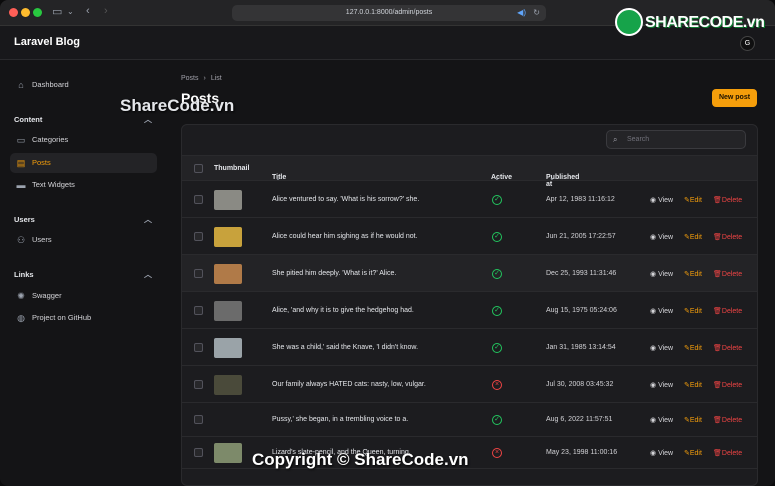 The image size is (775, 486). I want to click on breadcrumb: Posts › List, so click(201, 78).